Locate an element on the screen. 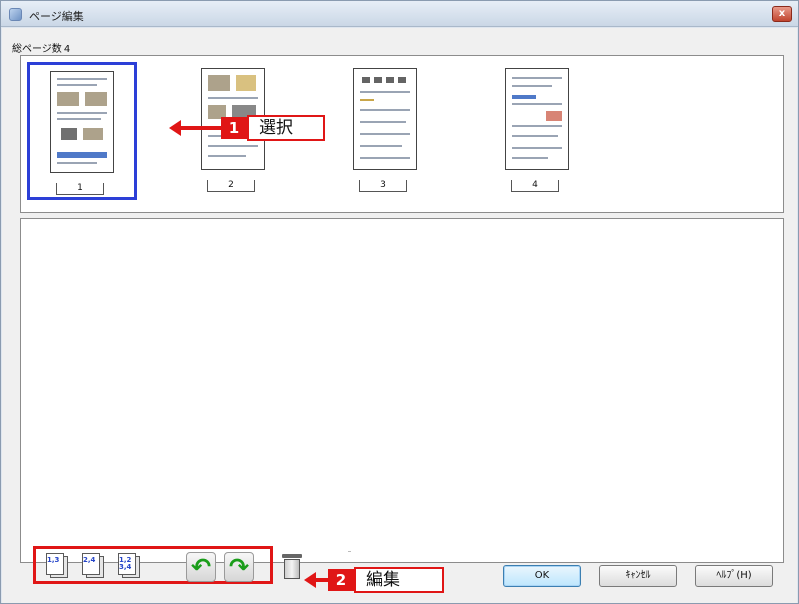 The image size is (799, 604). page-thumbnail-3: 3 is located at coordinates (388, 131).